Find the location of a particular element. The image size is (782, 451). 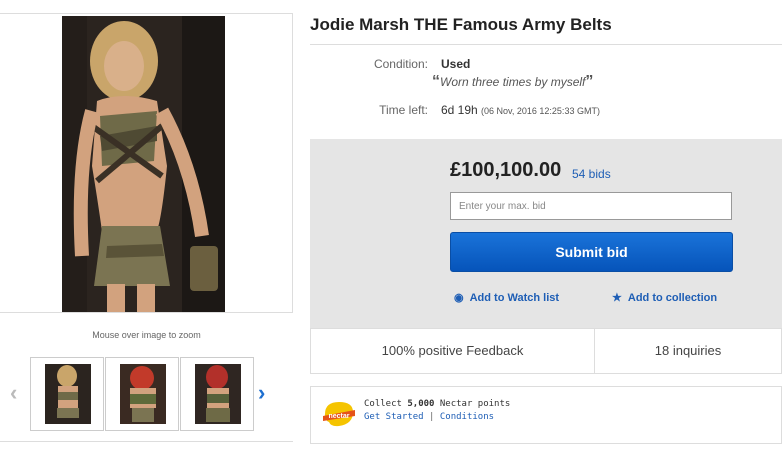

current-price: £100,100.00 is located at coordinates (506, 170).